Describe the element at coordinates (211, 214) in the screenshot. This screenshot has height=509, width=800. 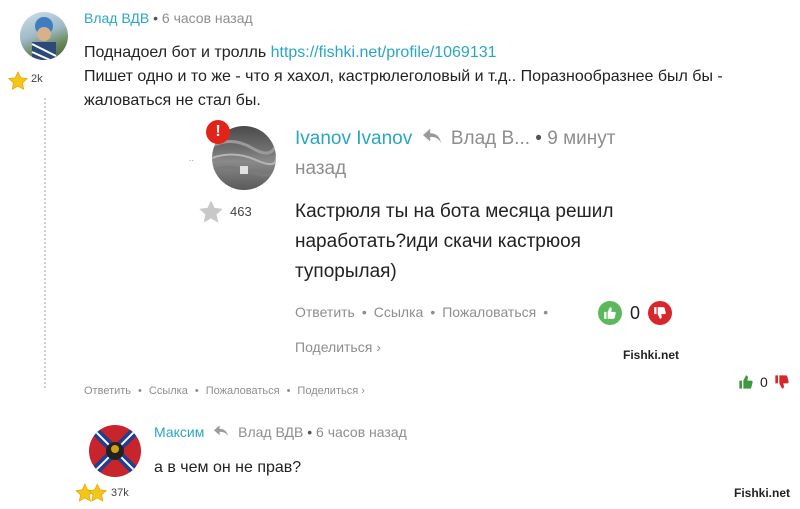
I see `karma-star-gray-icon` at that location.